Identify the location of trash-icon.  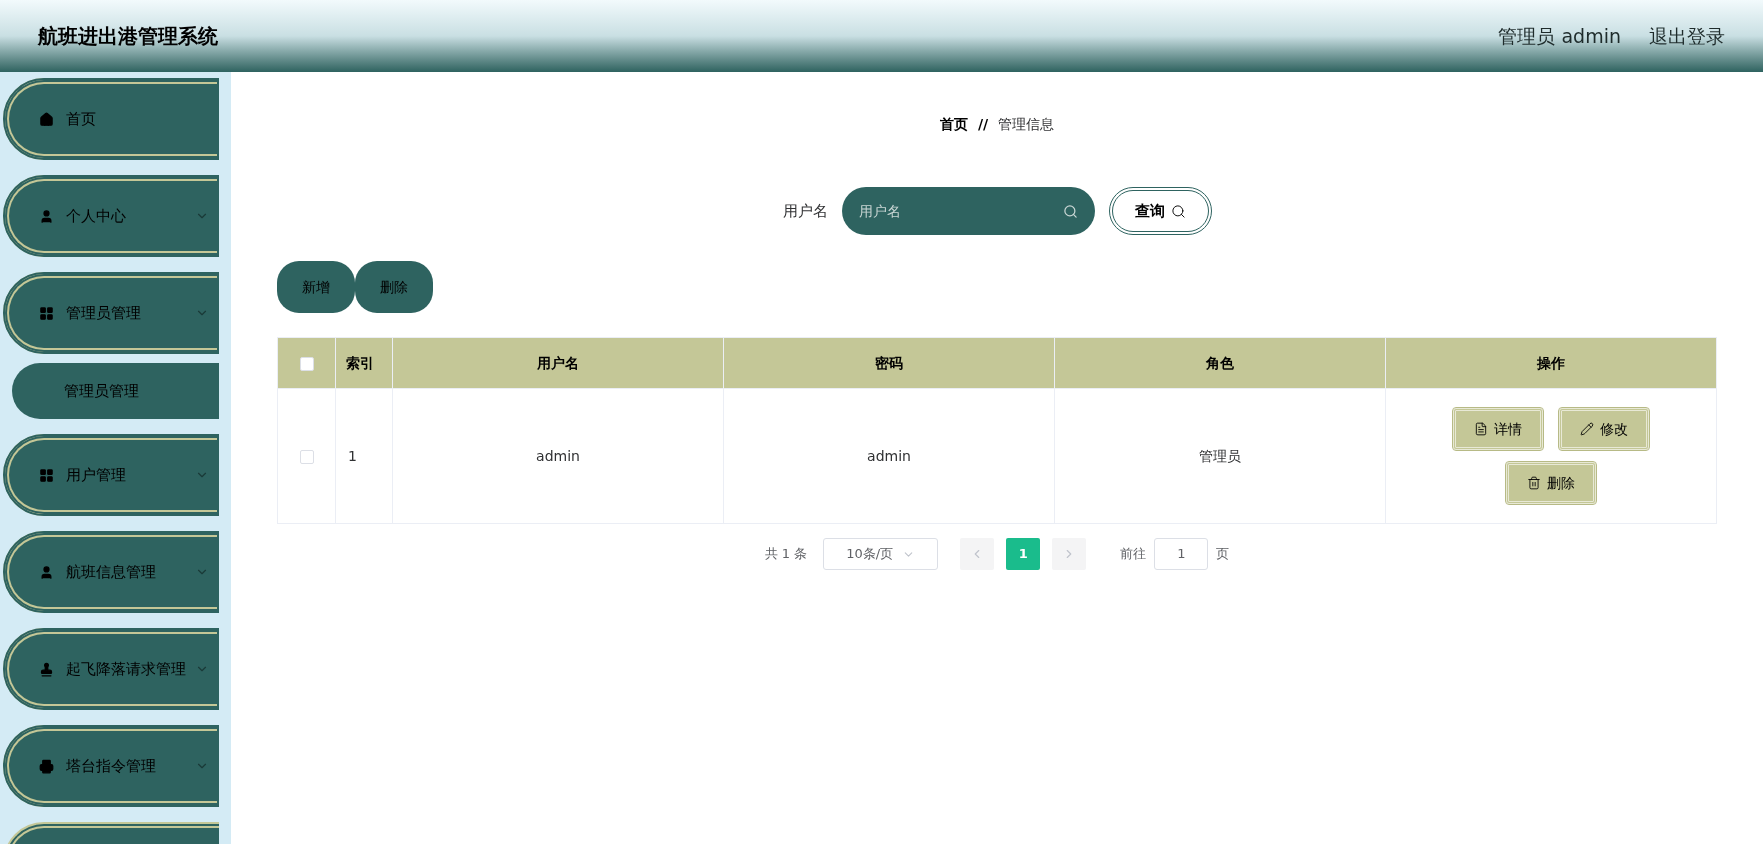
(1534, 483).